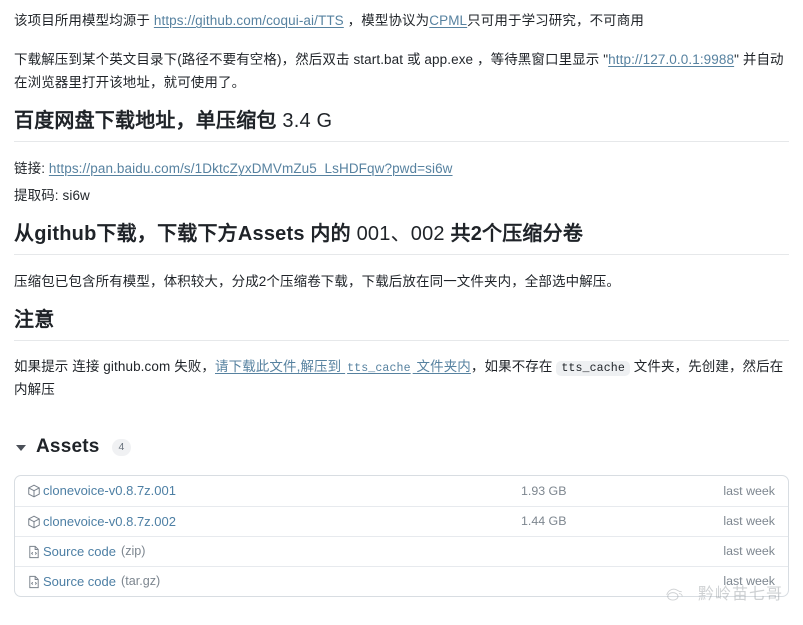  What do you see at coordinates (544, 521) in the screenshot?
I see `asset-size-cell: 1.44 GB` at bounding box center [544, 521].